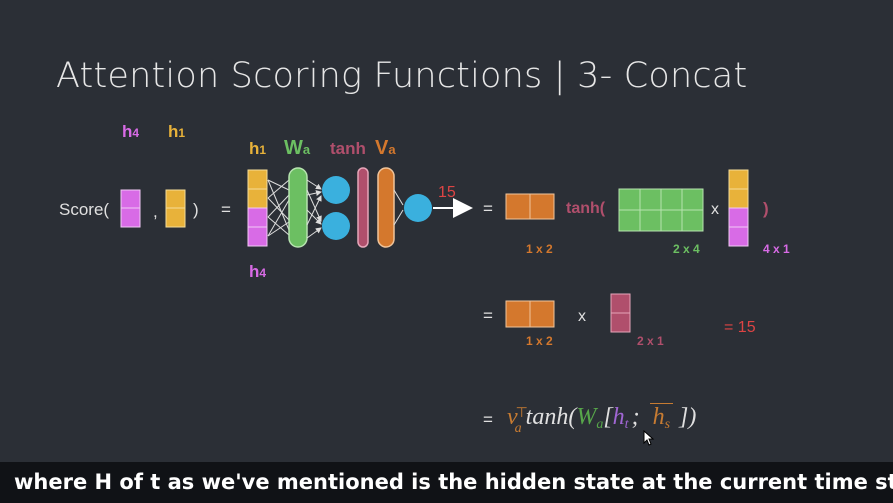 The width and height of the screenshot is (893, 503). What do you see at coordinates (175, 208) in the screenshot?
I see `score-input-h1` at bounding box center [175, 208].